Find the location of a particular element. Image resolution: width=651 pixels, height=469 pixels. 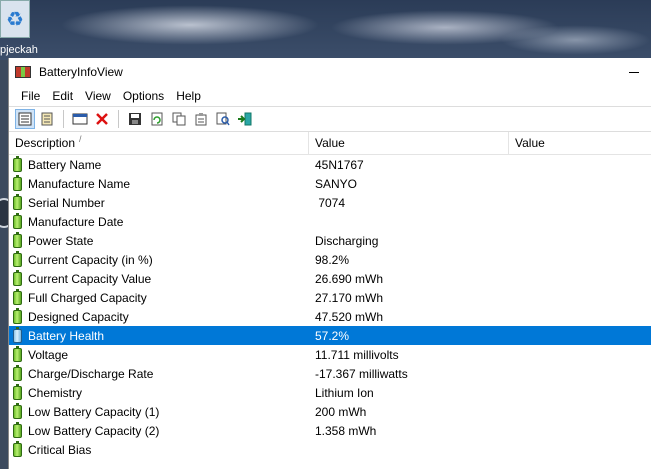

menu-bar: File Edit View Options Help is located at coordinates (330, 96).